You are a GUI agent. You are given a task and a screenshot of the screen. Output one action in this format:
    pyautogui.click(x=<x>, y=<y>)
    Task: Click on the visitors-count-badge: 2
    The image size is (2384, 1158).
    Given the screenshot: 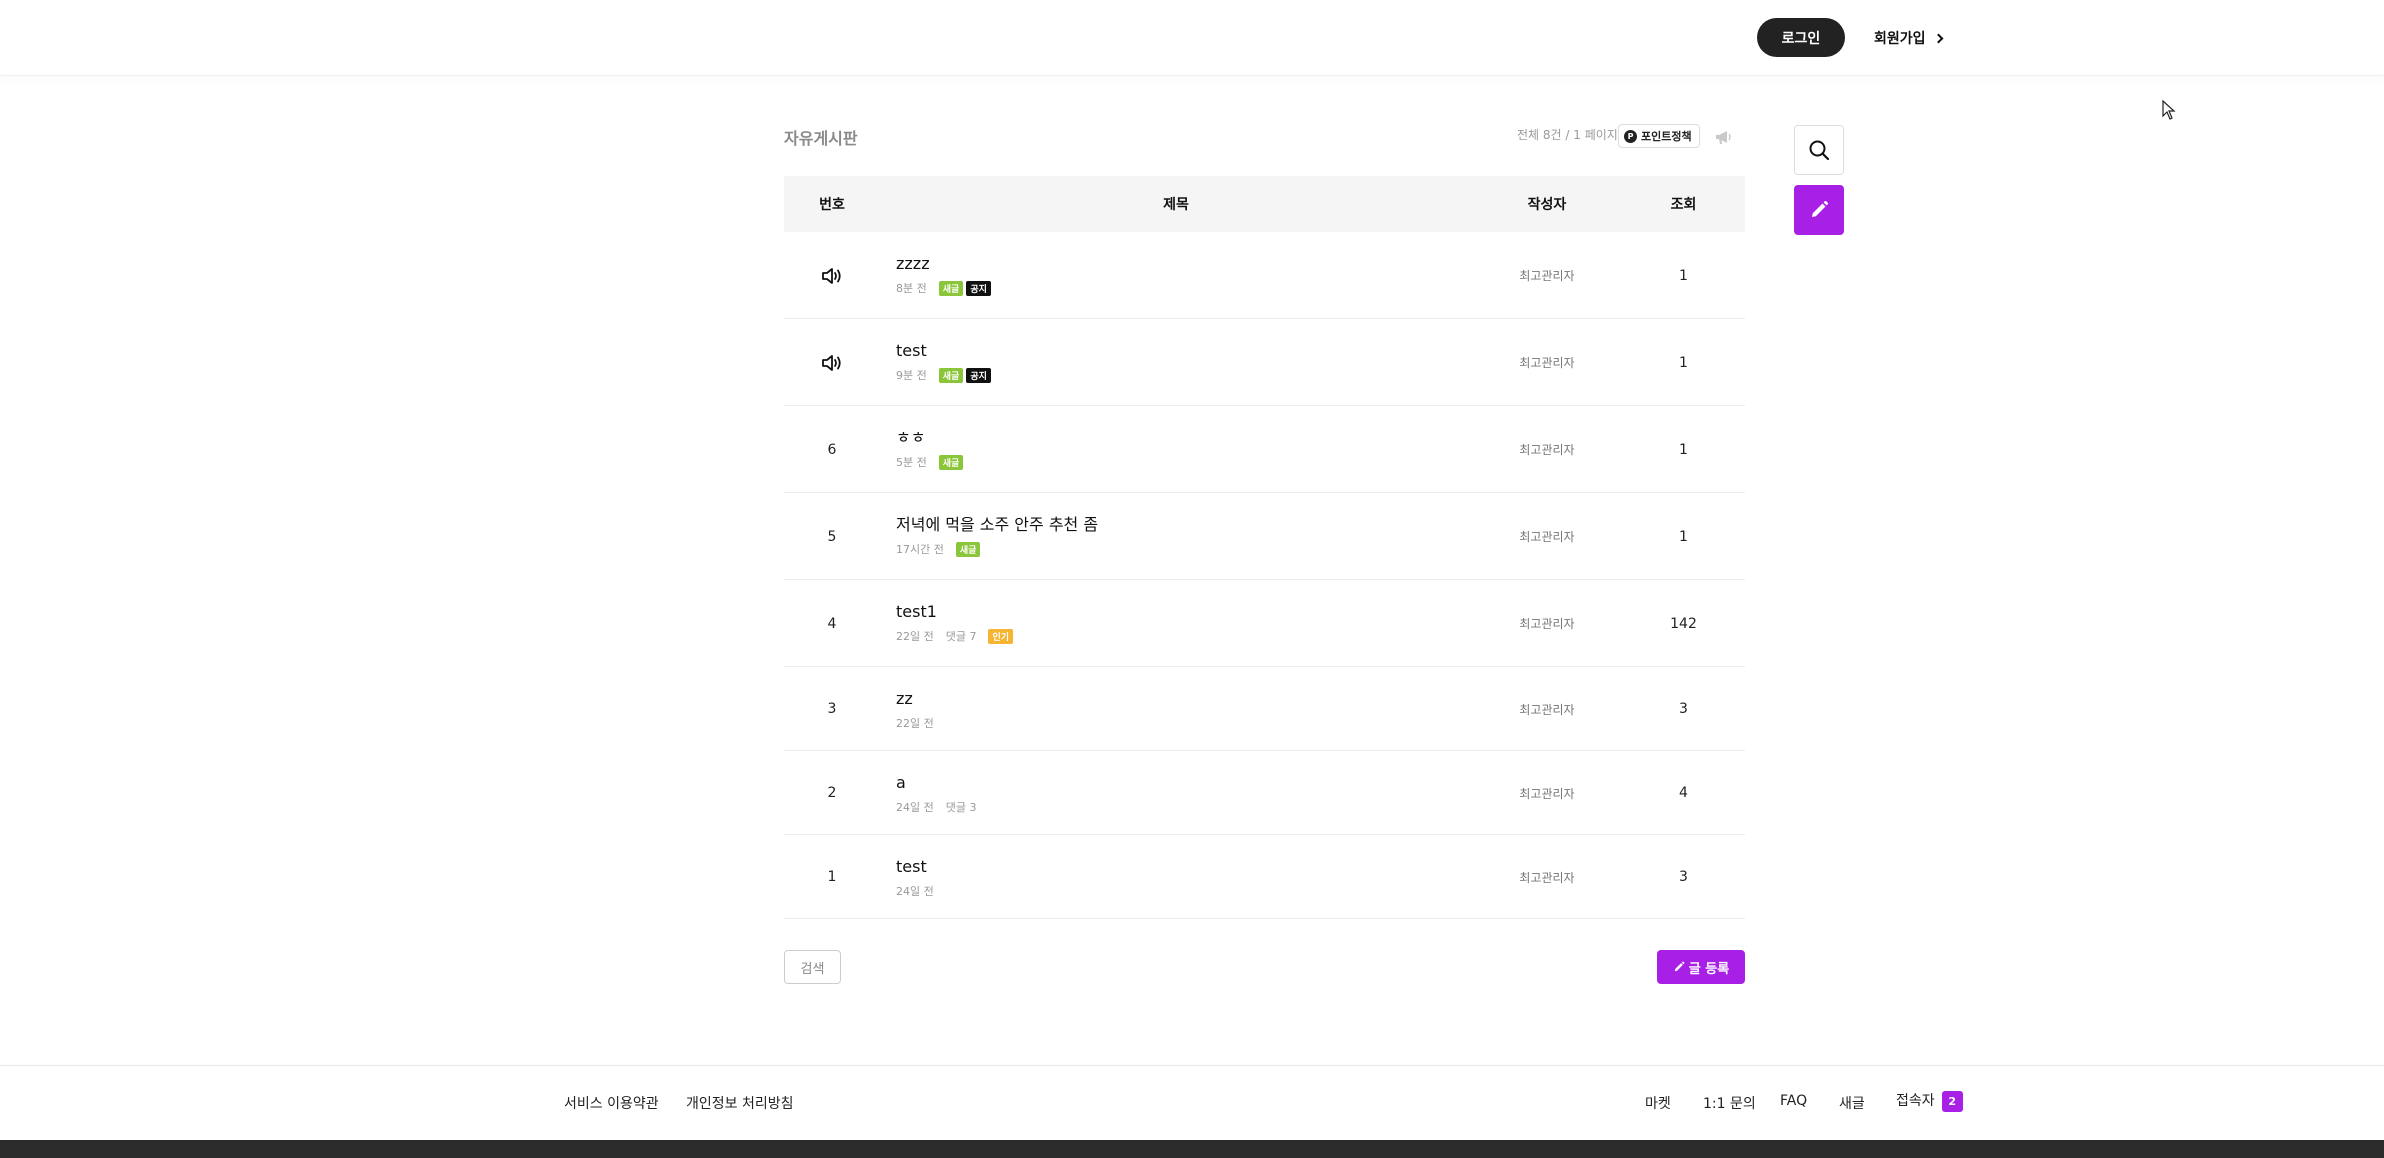 What is the action you would take?
    pyautogui.click(x=1952, y=1101)
    